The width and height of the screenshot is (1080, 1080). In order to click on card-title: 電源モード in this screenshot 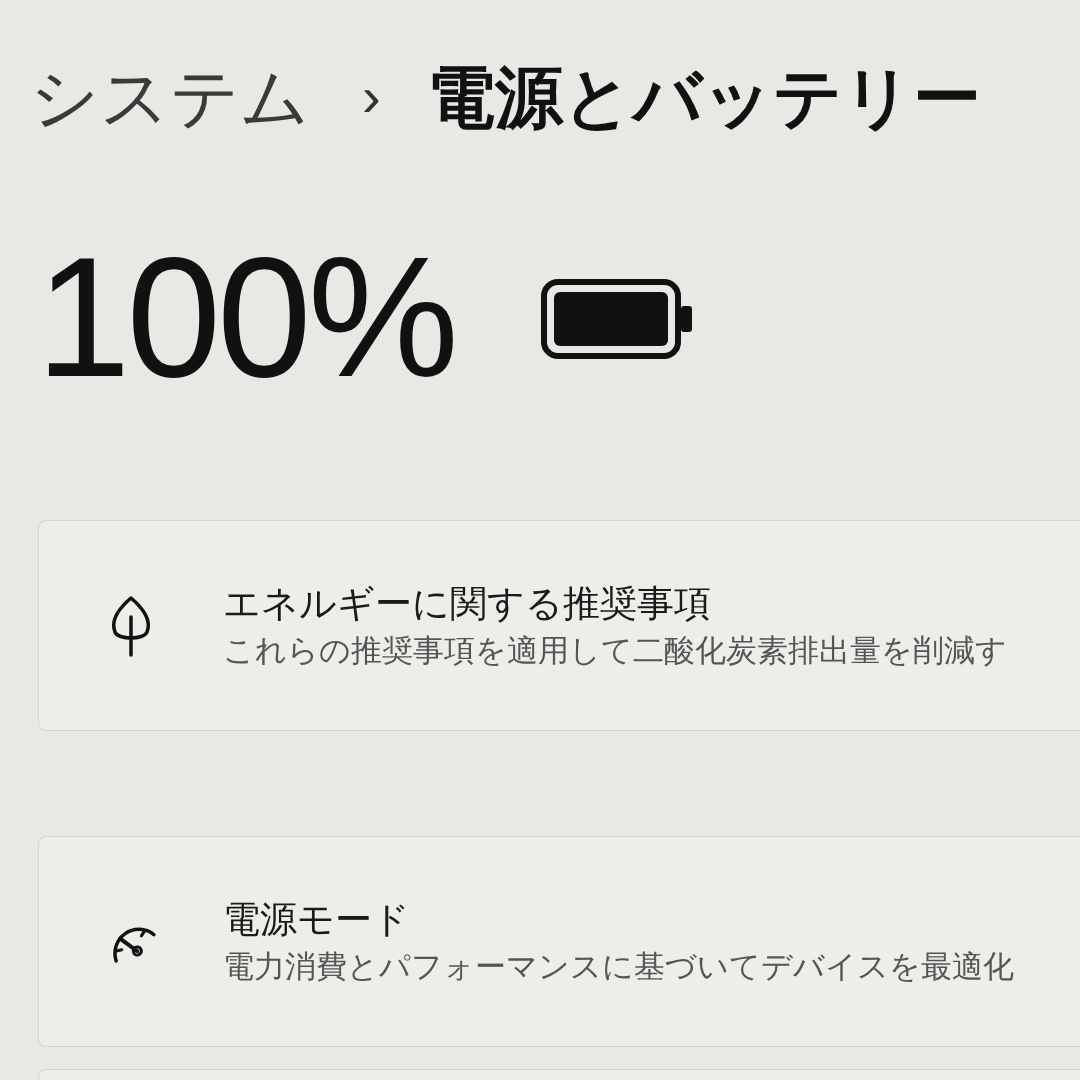, I will do `click(316, 919)`.